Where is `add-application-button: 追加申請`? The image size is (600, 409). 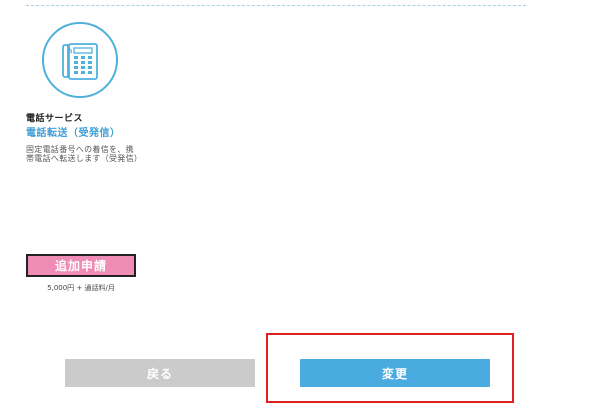
add-application-button: 追加申請 is located at coordinates (81, 265).